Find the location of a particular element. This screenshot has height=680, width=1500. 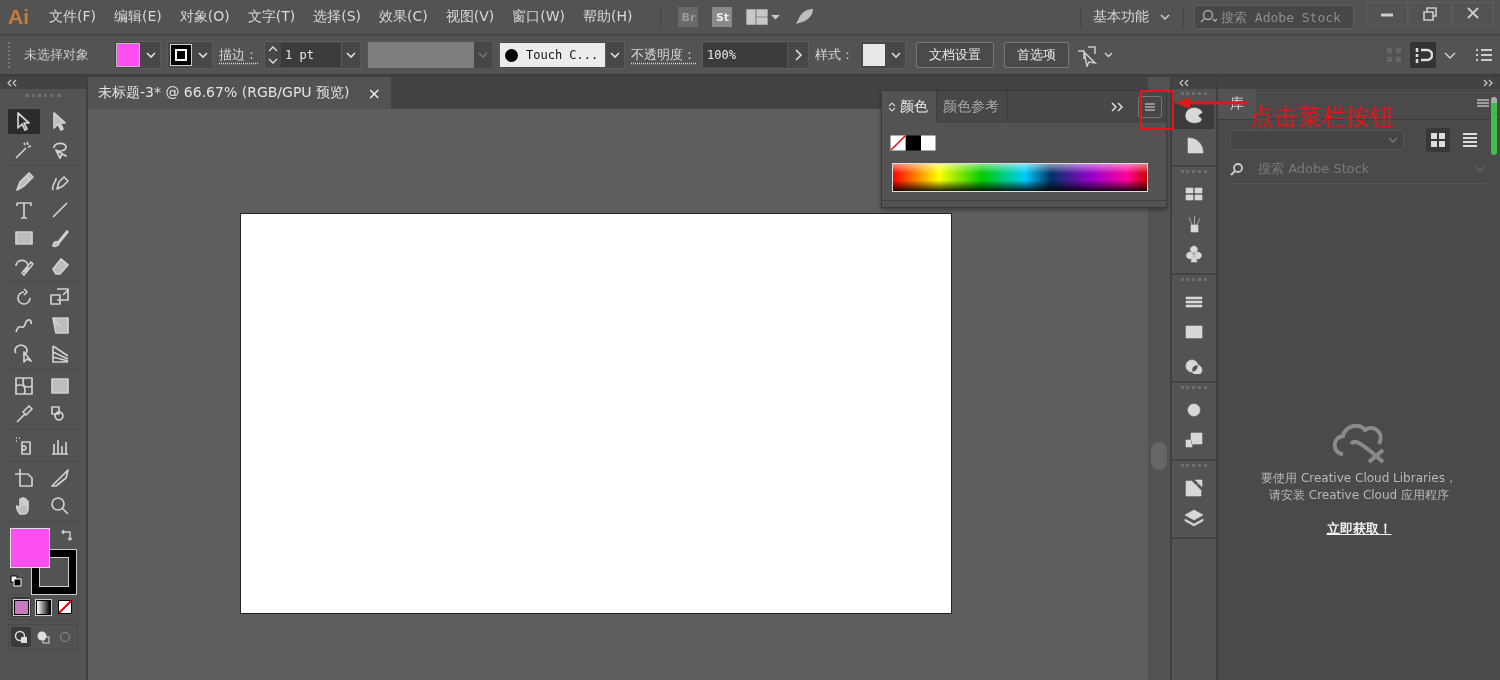

stroke-label: 描边： is located at coordinates (238, 55).